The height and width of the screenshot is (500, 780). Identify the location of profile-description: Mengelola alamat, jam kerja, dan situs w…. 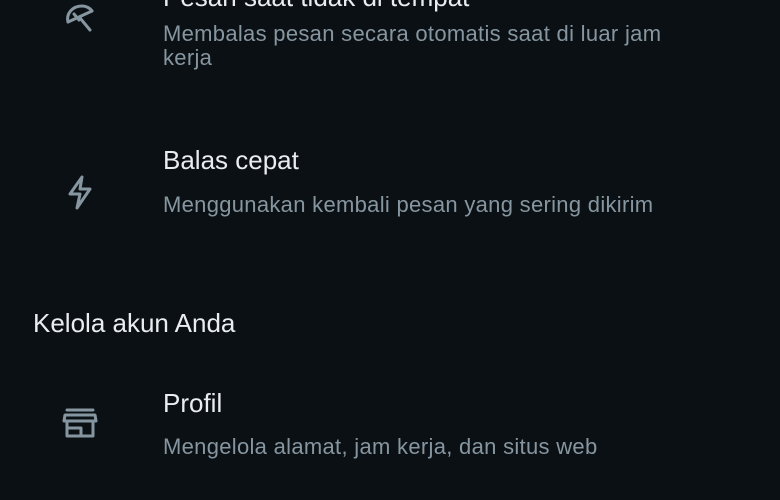
(380, 446).